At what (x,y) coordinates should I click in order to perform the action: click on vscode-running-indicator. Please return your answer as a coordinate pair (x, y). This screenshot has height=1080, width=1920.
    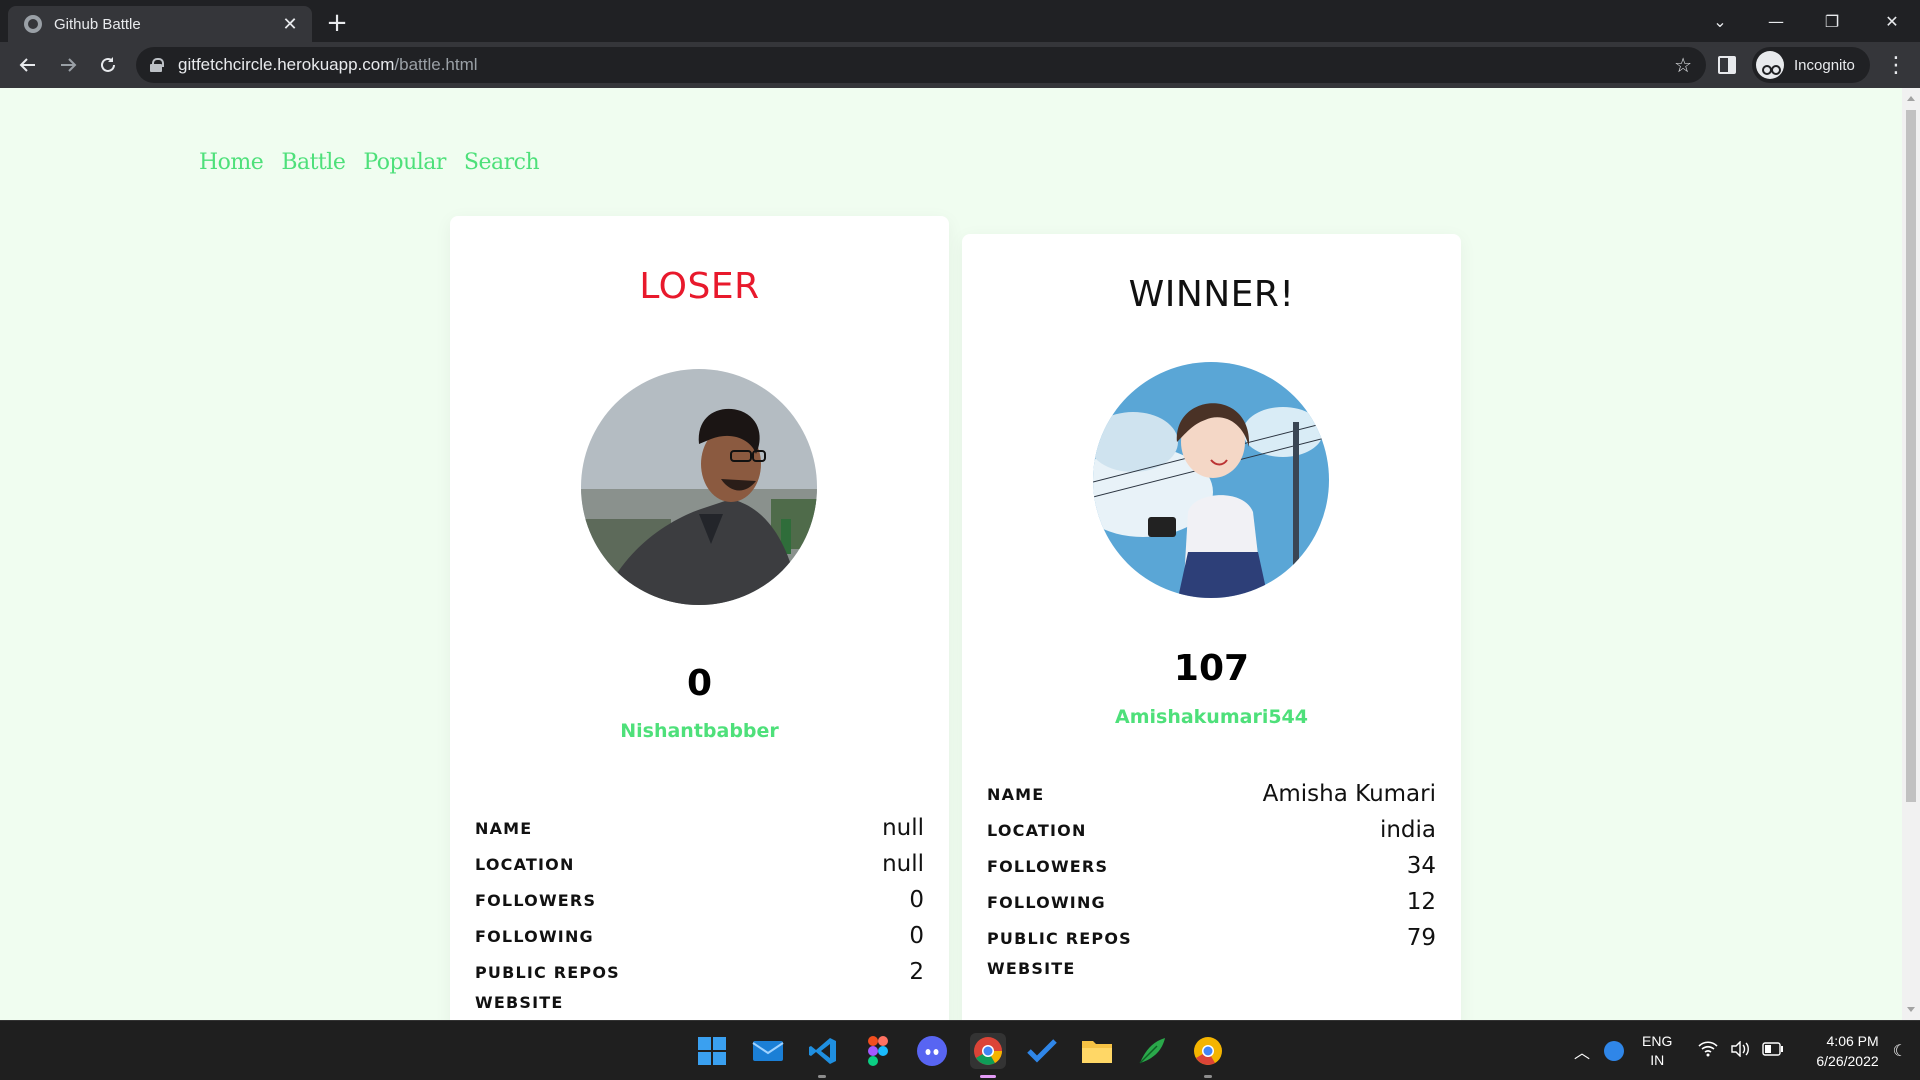
    Looking at the image, I should click on (822, 1076).